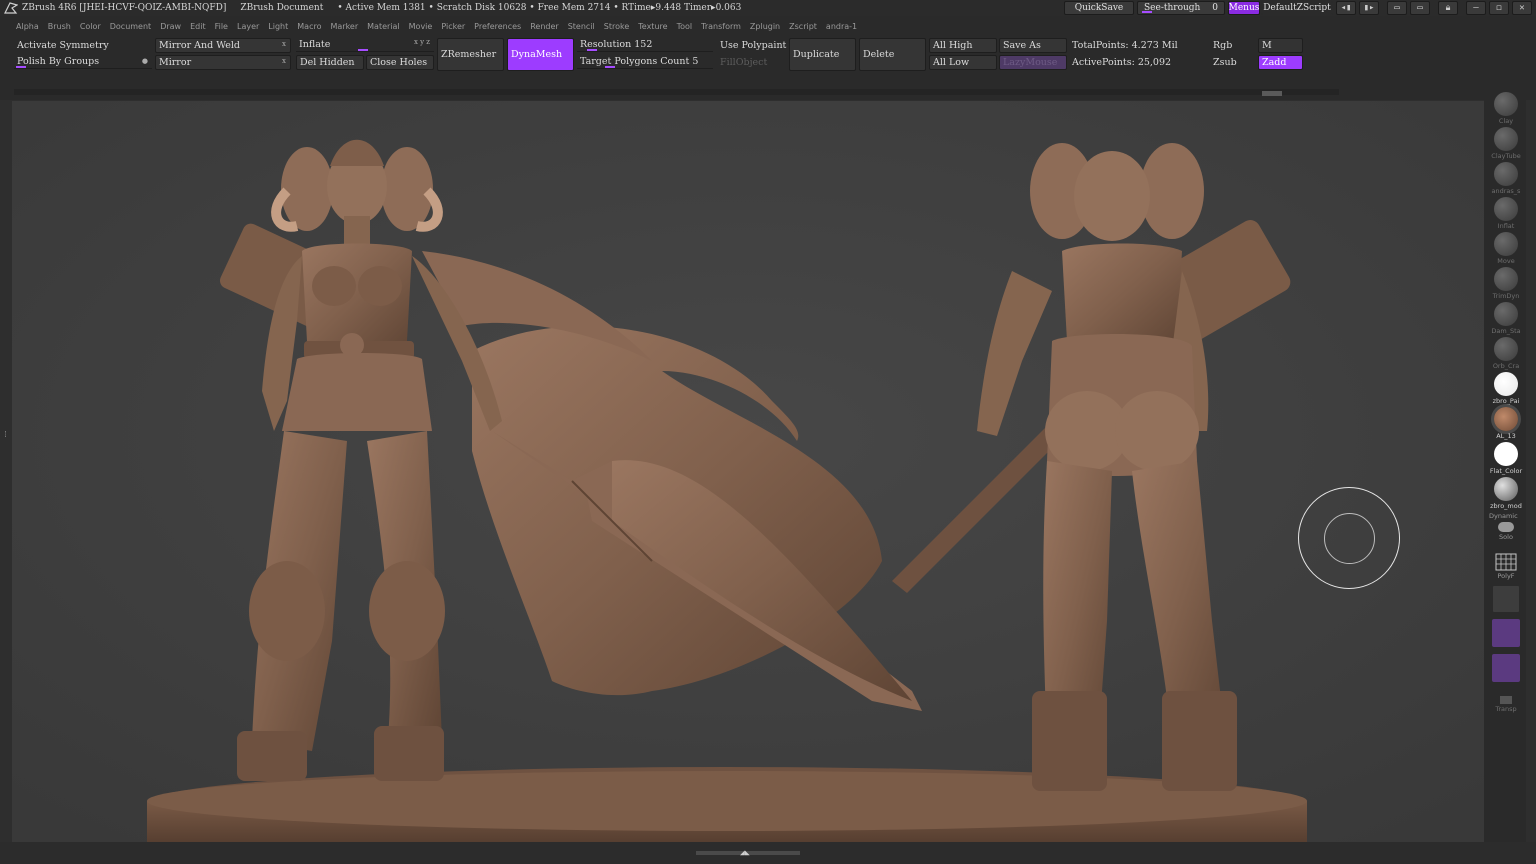 The image size is (1536, 864). What do you see at coordinates (592, 50) in the screenshot?
I see `resolution-slider-knob` at bounding box center [592, 50].